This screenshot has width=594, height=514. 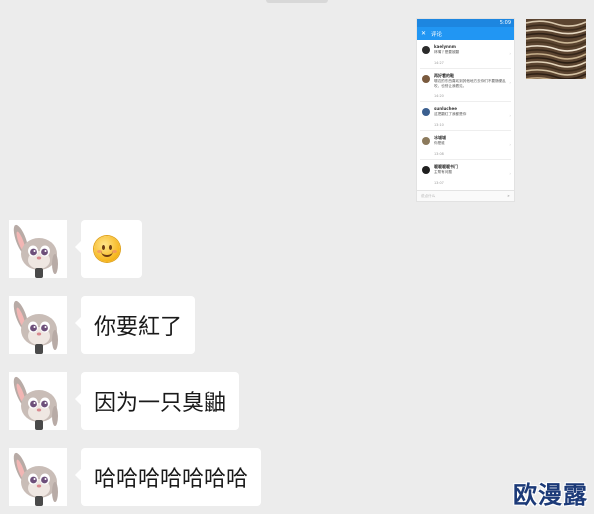 I want to click on comment-date: 14:20, so click(x=439, y=96).